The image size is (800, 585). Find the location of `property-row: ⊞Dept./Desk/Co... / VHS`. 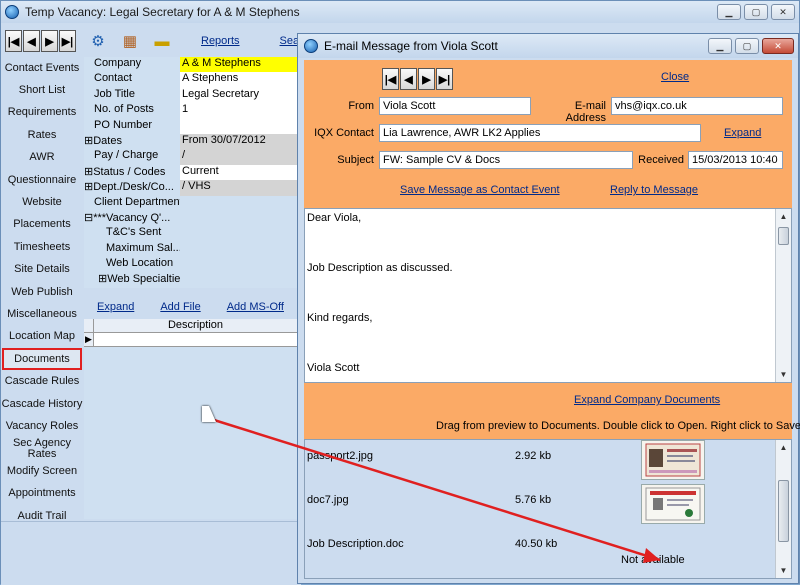

property-row: ⊞Dept./Desk/Co... / VHS is located at coordinates (190, 188).